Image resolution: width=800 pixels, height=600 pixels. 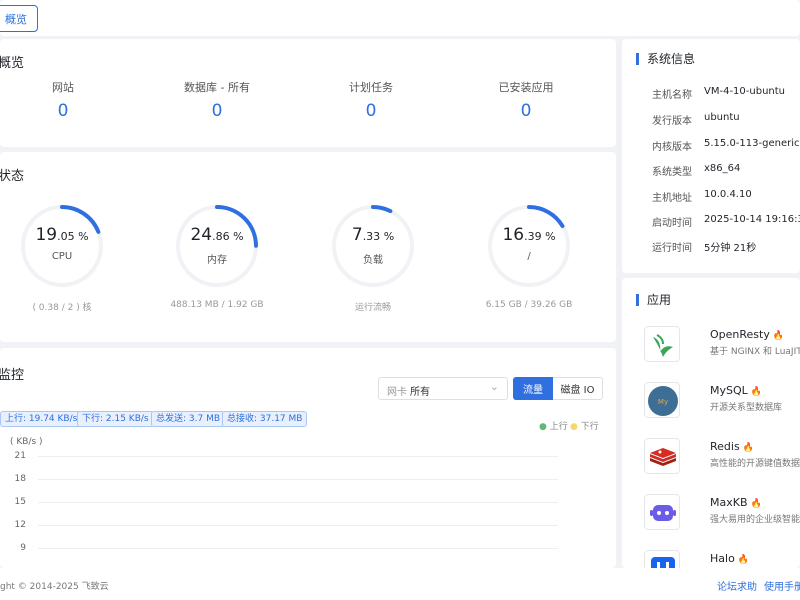 What do you see at coordinates (420, 392) in the screenshot?
I see `nic-select-value: 所有` at bounding box center [420, 392].